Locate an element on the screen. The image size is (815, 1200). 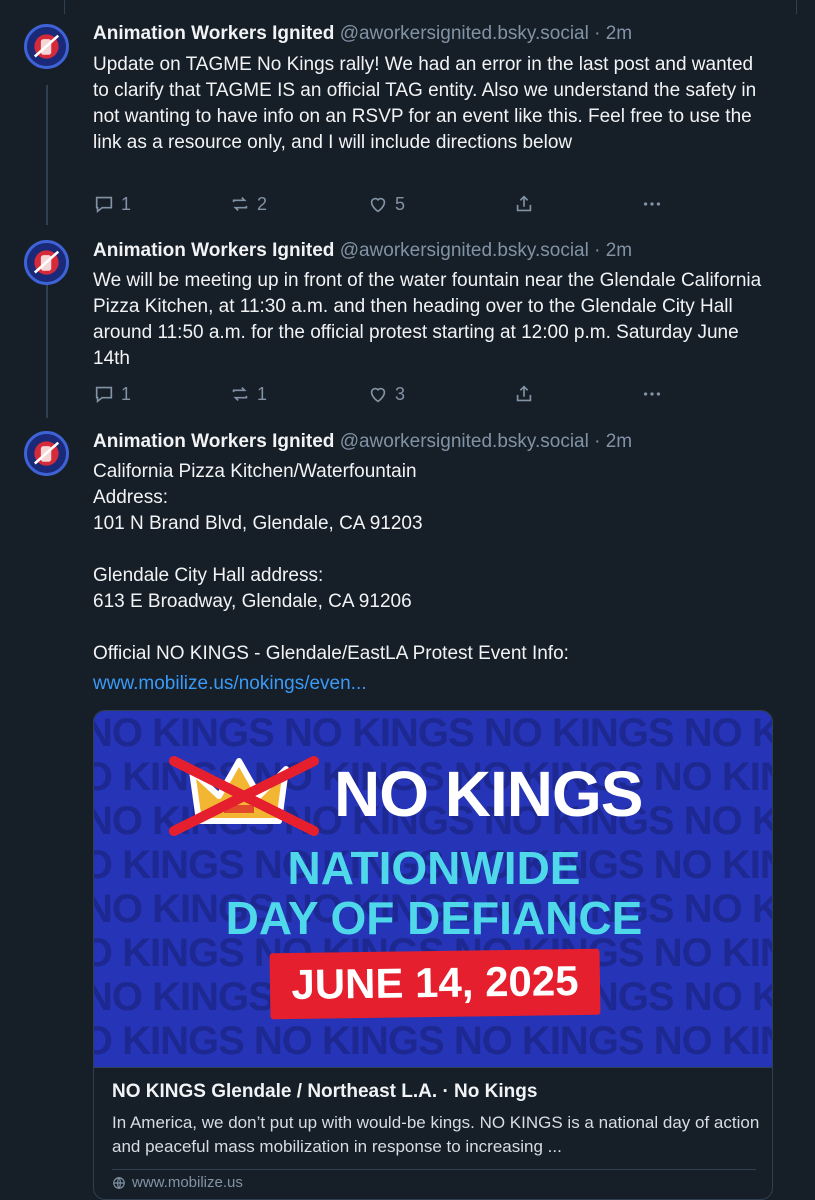
repost-button: 2 is located at coordinates (248, 204).